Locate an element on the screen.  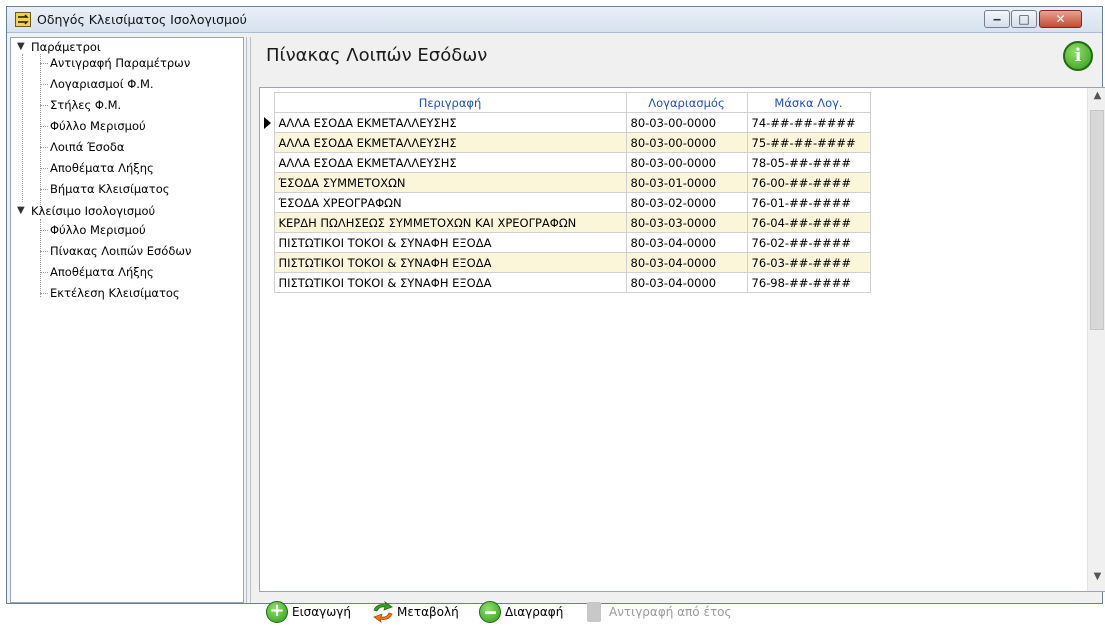
tree-item-allocation-sheet-2: Φύλλο Μερισμού is located at coordinates (98, 230).